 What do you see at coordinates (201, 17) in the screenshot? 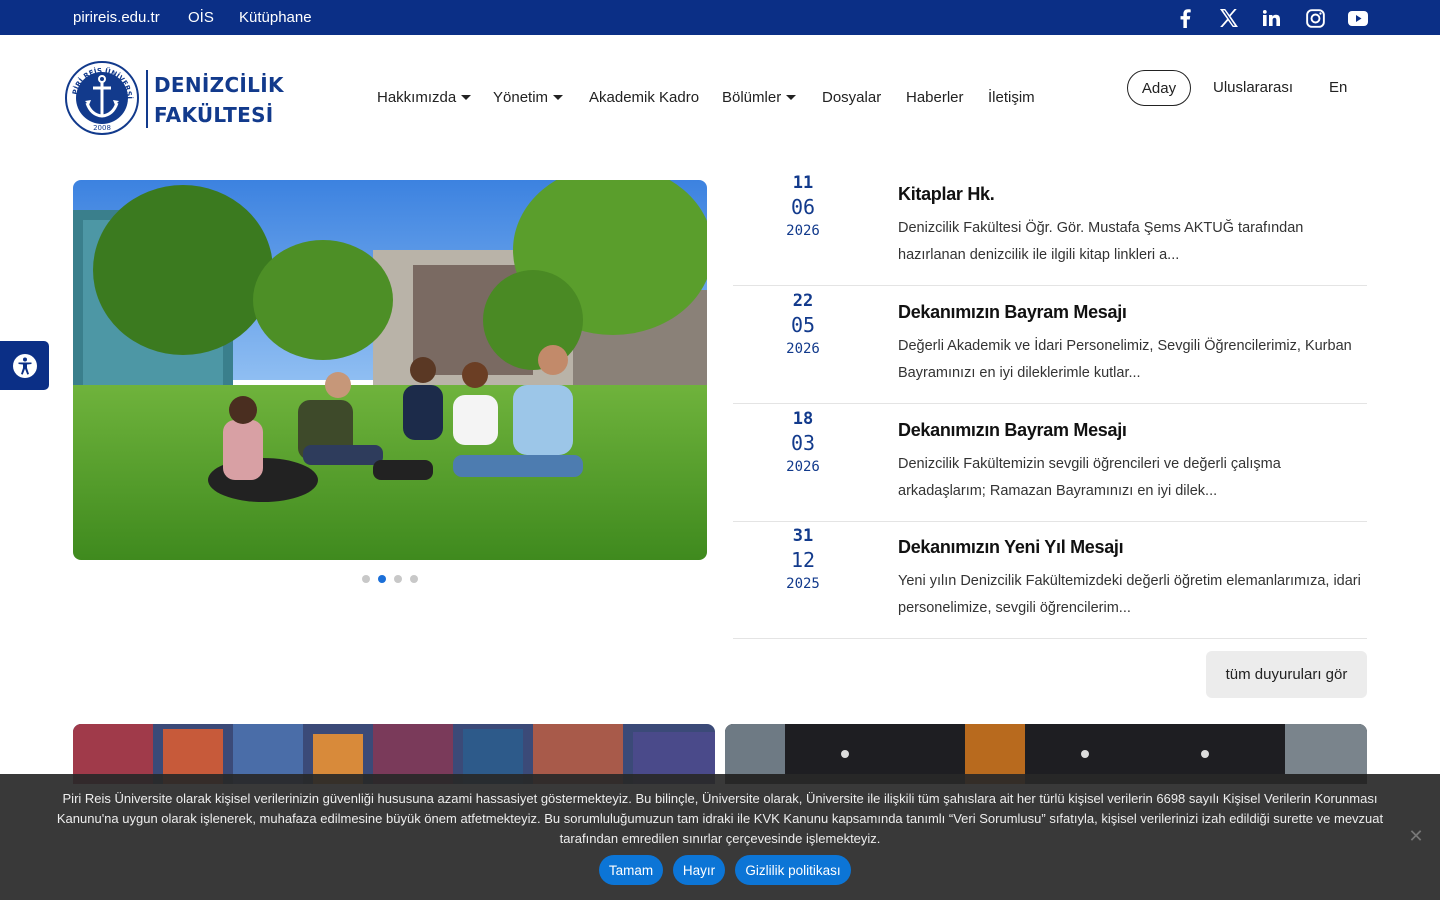
I see `ois-link: OİS` at bounding box center [201, 17].